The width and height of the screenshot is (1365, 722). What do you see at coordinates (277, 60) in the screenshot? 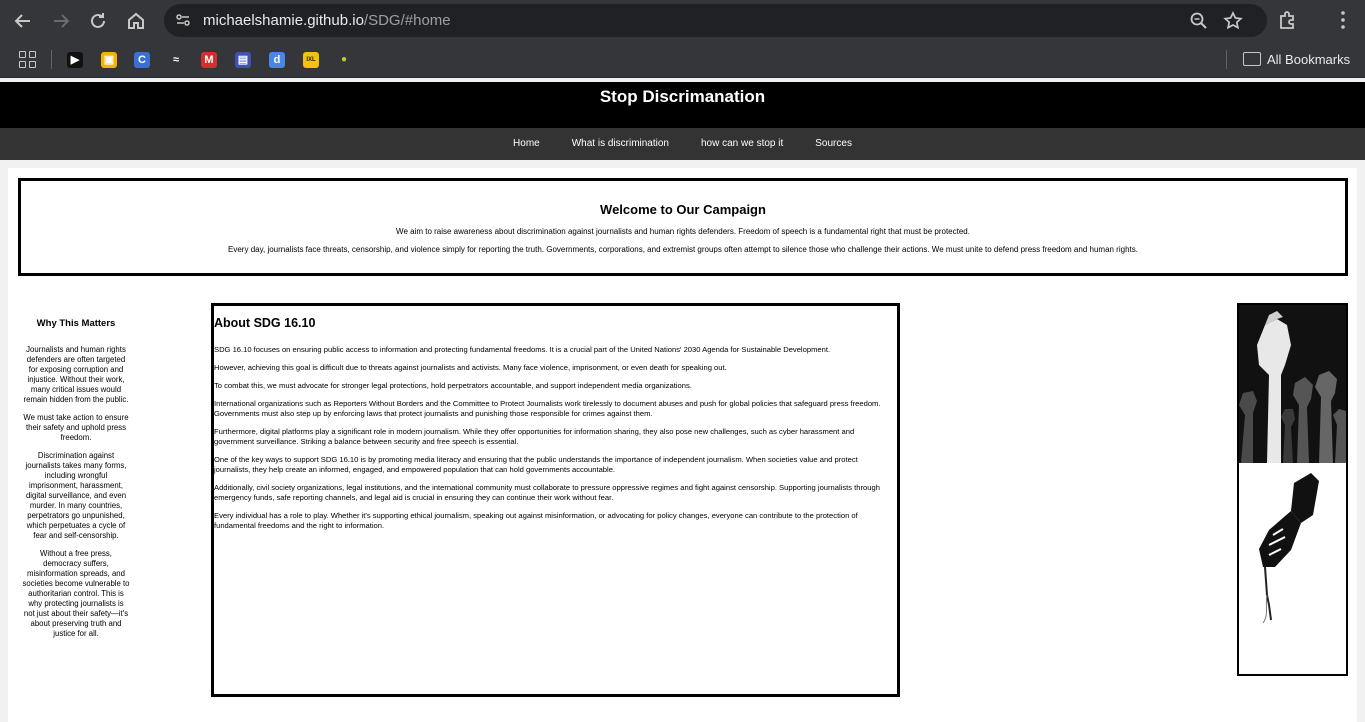
I see `d-favicon: d` at bounding box center [277, 60].